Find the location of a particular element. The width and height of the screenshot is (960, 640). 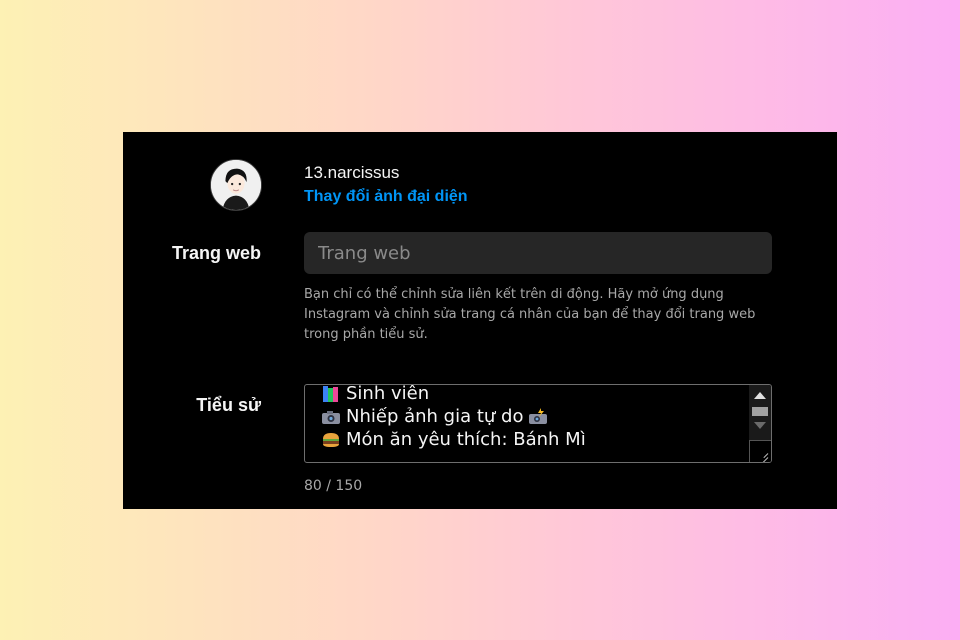

change-photo-link: Thay đổi ảnh đại diện is located at coordinates (386, 197).